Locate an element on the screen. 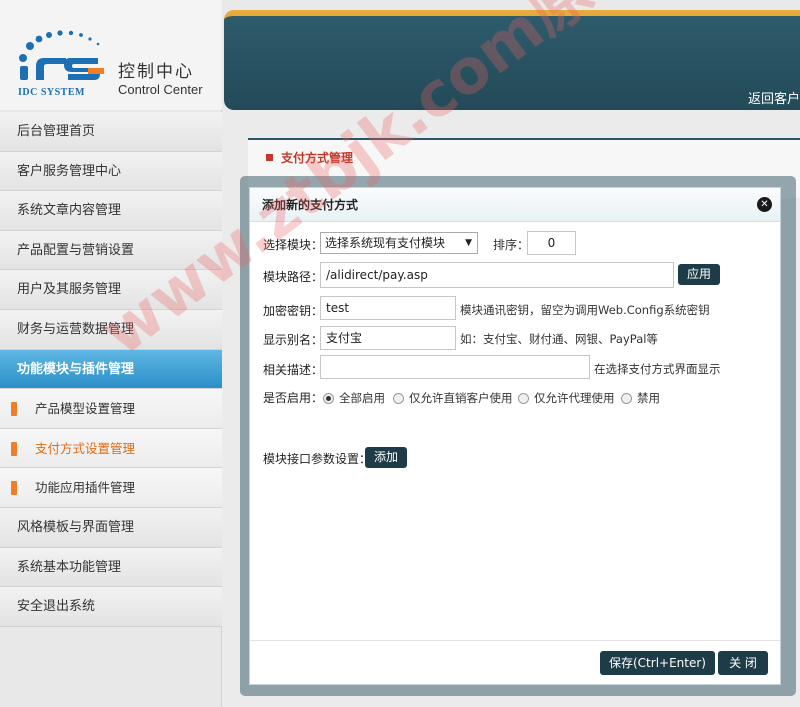  sidebar-item-finance: 财务与运营数据管理 is located at coordinates (111, 329).